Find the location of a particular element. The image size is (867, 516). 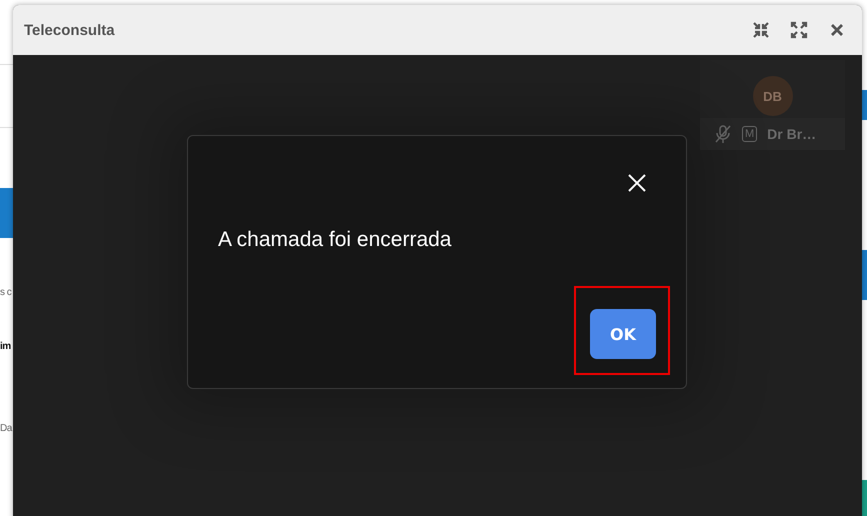

window-title: Teleconsulta is located at coordinates (70, 30).